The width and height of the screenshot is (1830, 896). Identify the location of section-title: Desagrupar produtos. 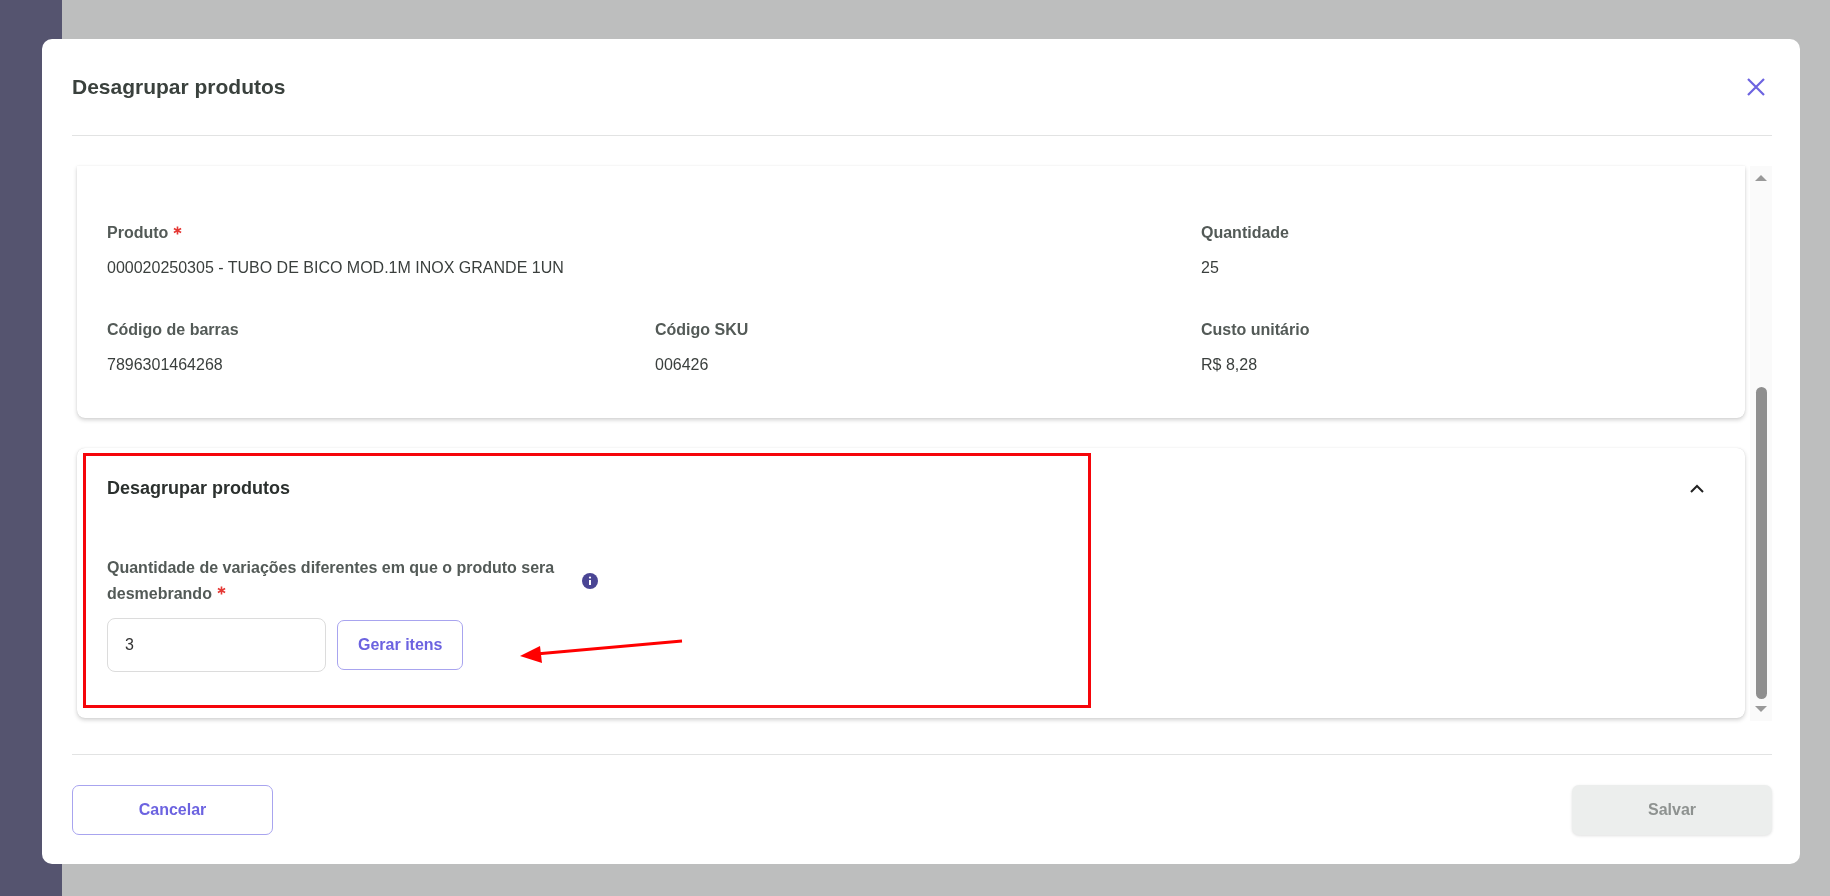
(199, 488).